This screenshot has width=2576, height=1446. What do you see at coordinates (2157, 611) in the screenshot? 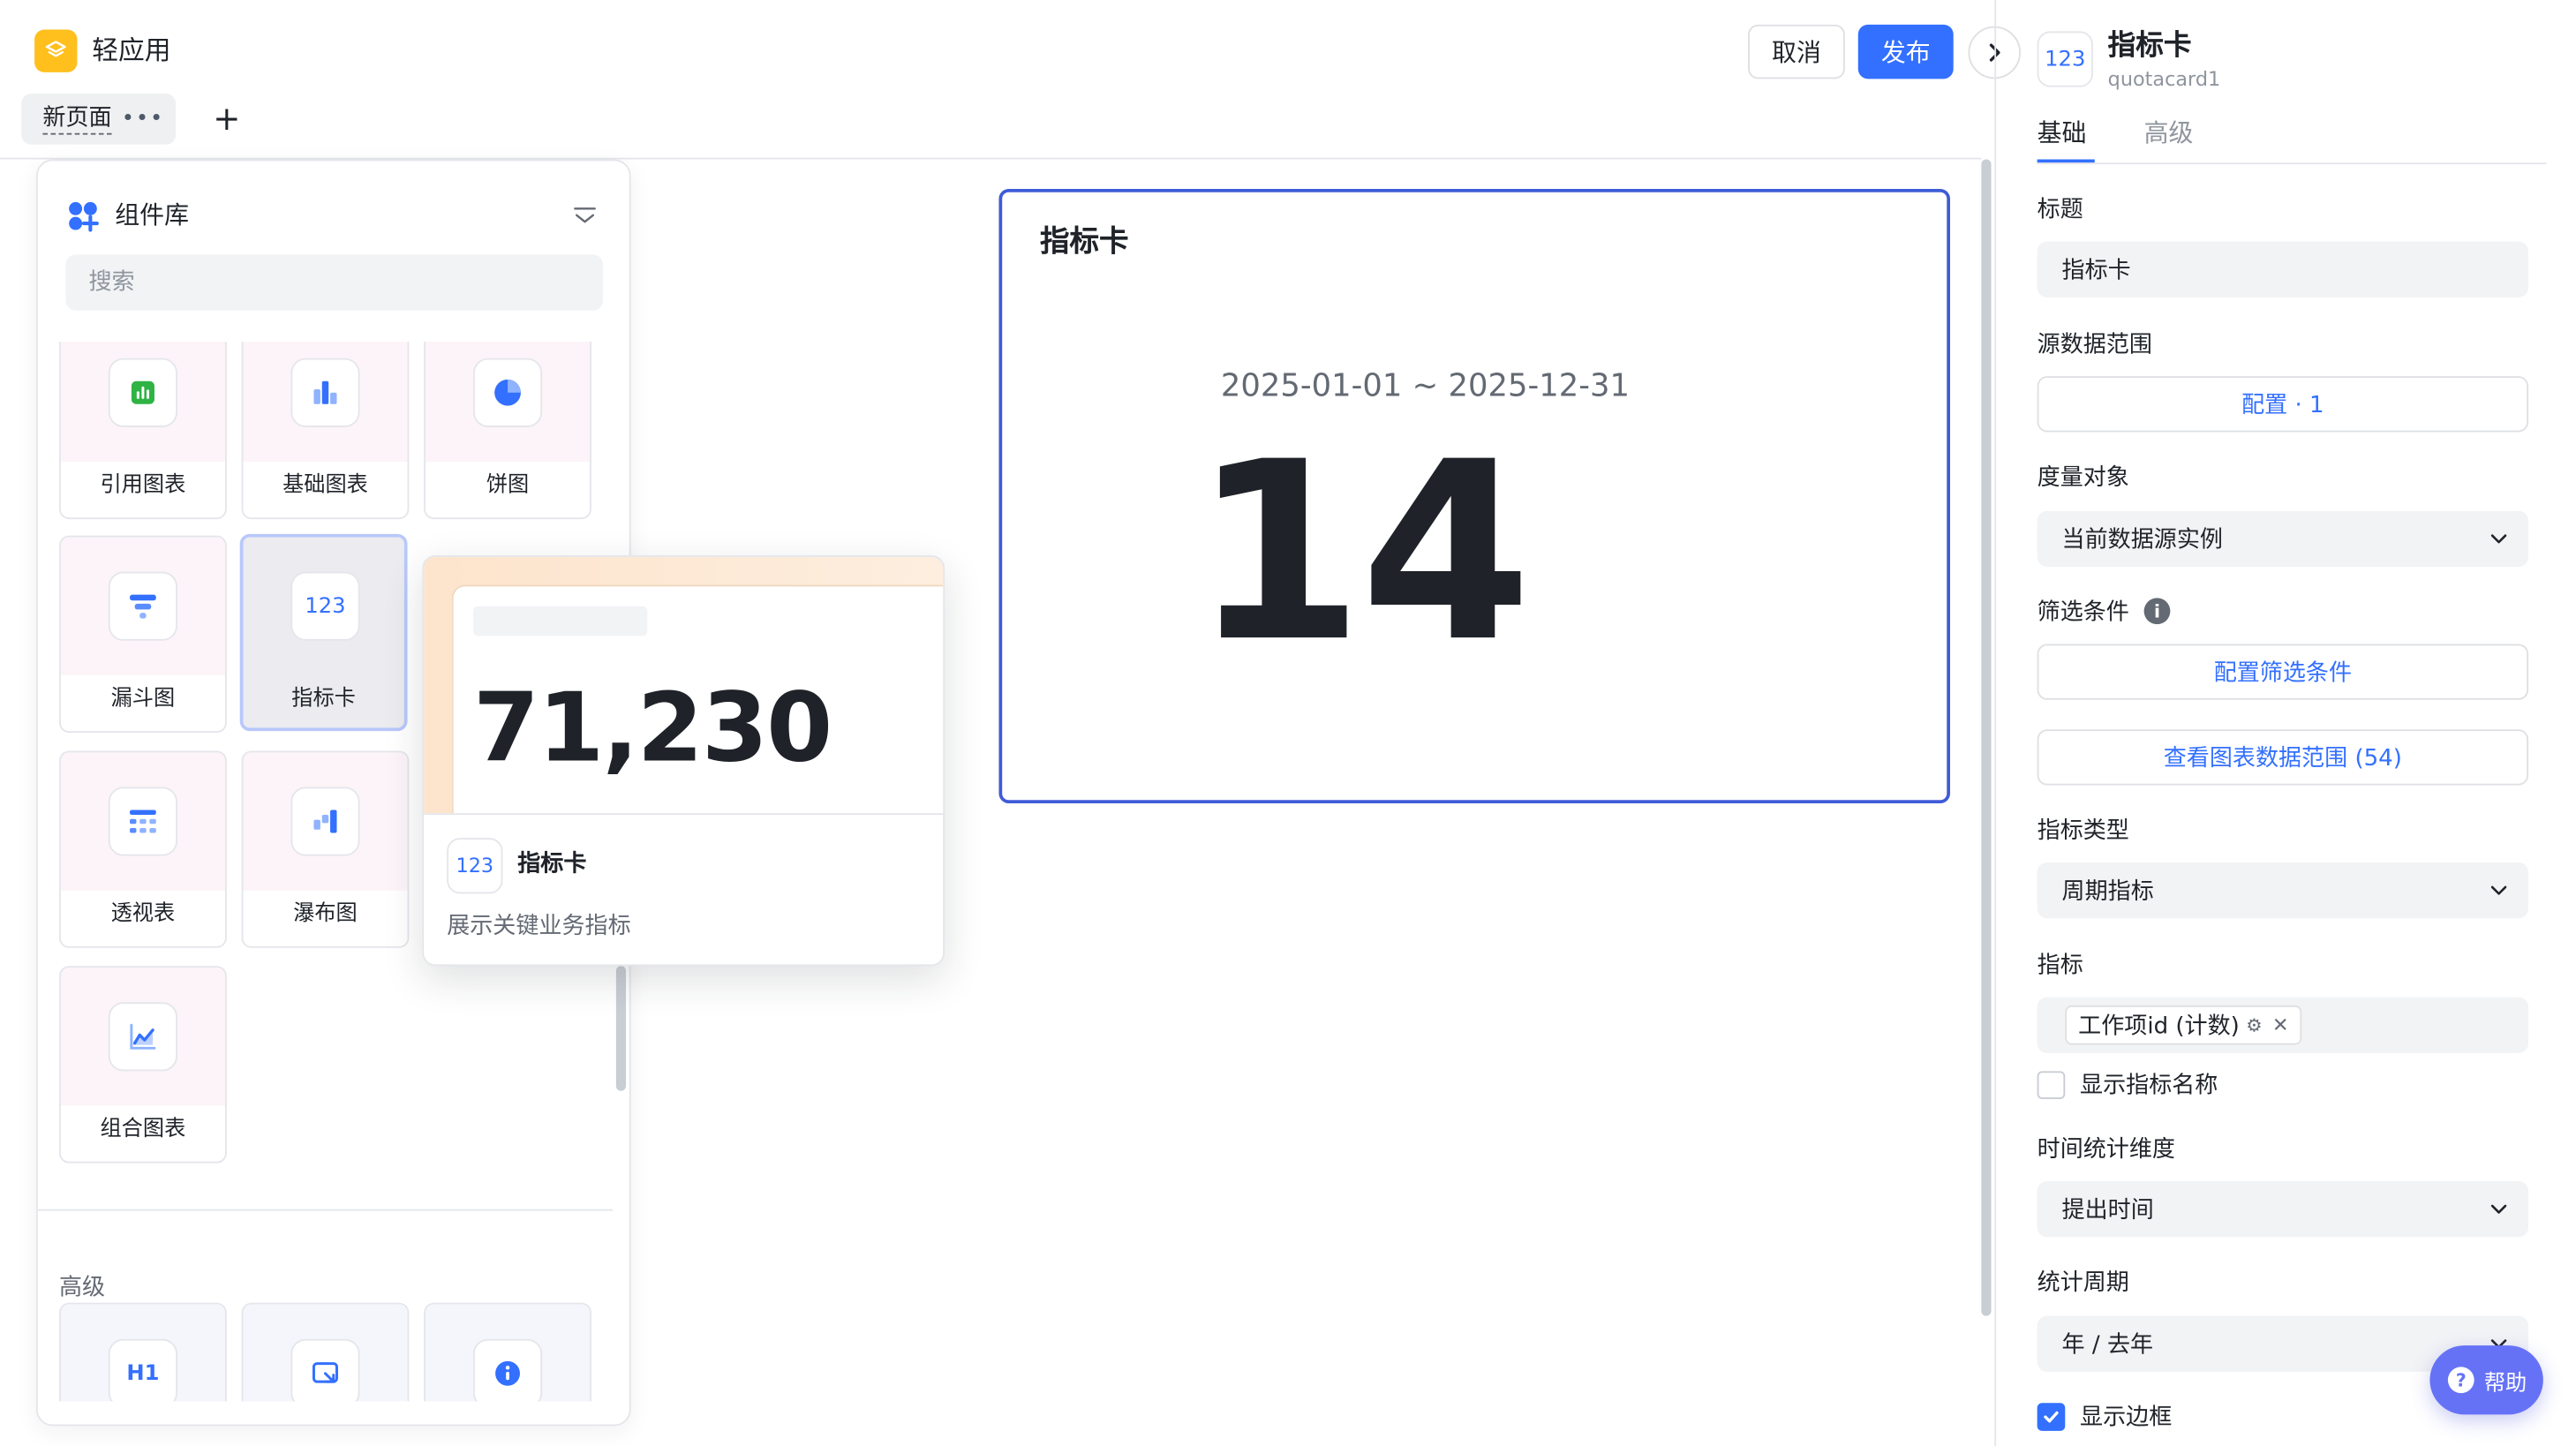
I see `info-icon: i` at bounding box center [2157, 611].